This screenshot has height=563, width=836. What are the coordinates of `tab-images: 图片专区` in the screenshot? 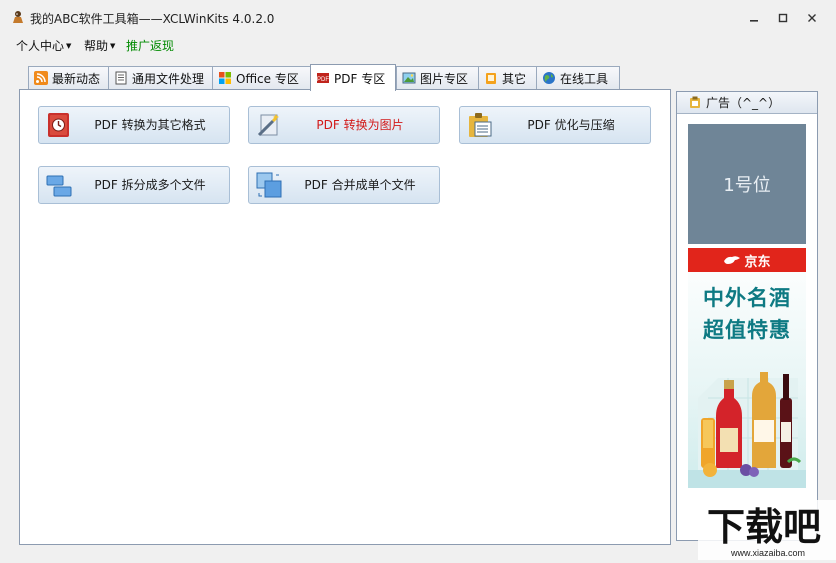 It's located at (437, 77).